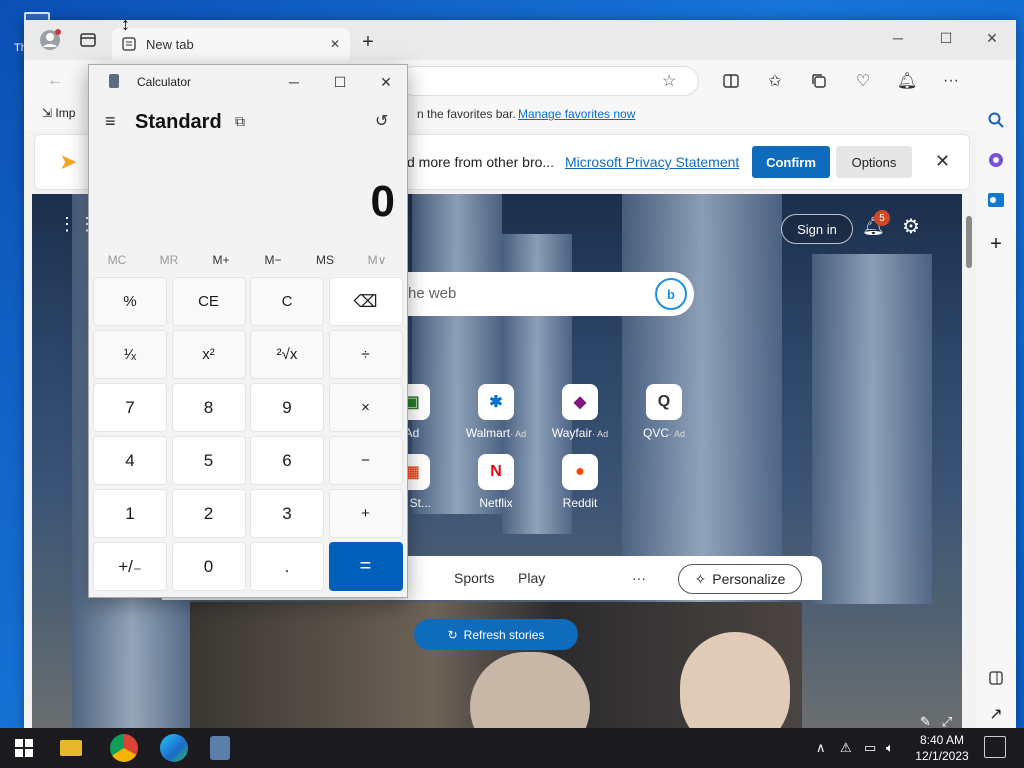 The image size is (1024, 768). Describe the element at coordinates (386, 82) in the screenshot. I see `calc-close-icon: ✕` at that location.